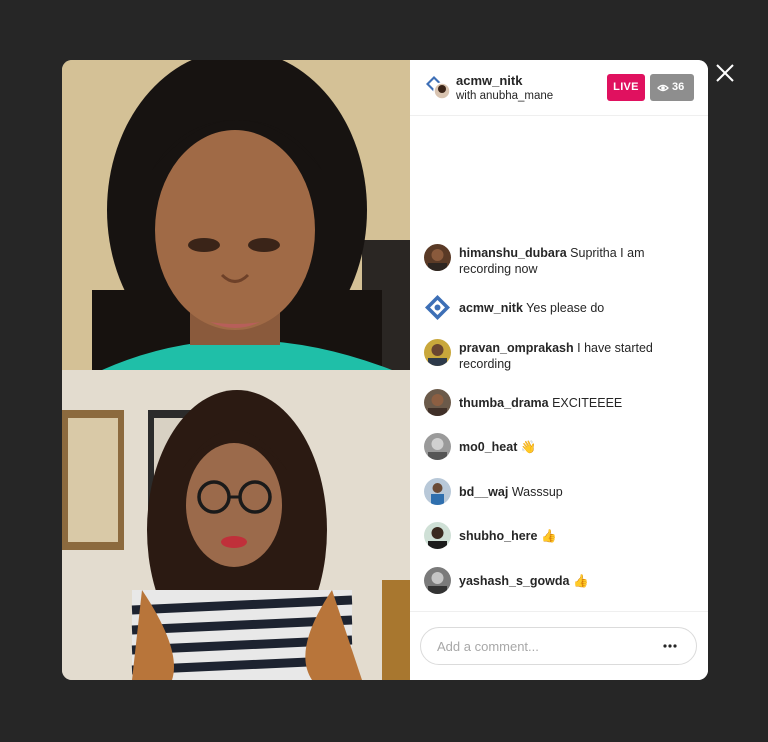 The width and height of the screenshot is (768, 742). I want to click on more-options-button, so click(670, 646).